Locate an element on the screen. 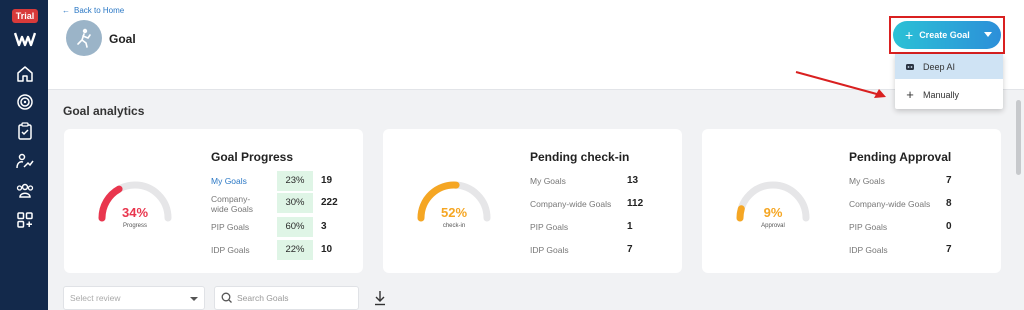  back-to-home-link: ← Back to Home is located at coordinates (93, 10).